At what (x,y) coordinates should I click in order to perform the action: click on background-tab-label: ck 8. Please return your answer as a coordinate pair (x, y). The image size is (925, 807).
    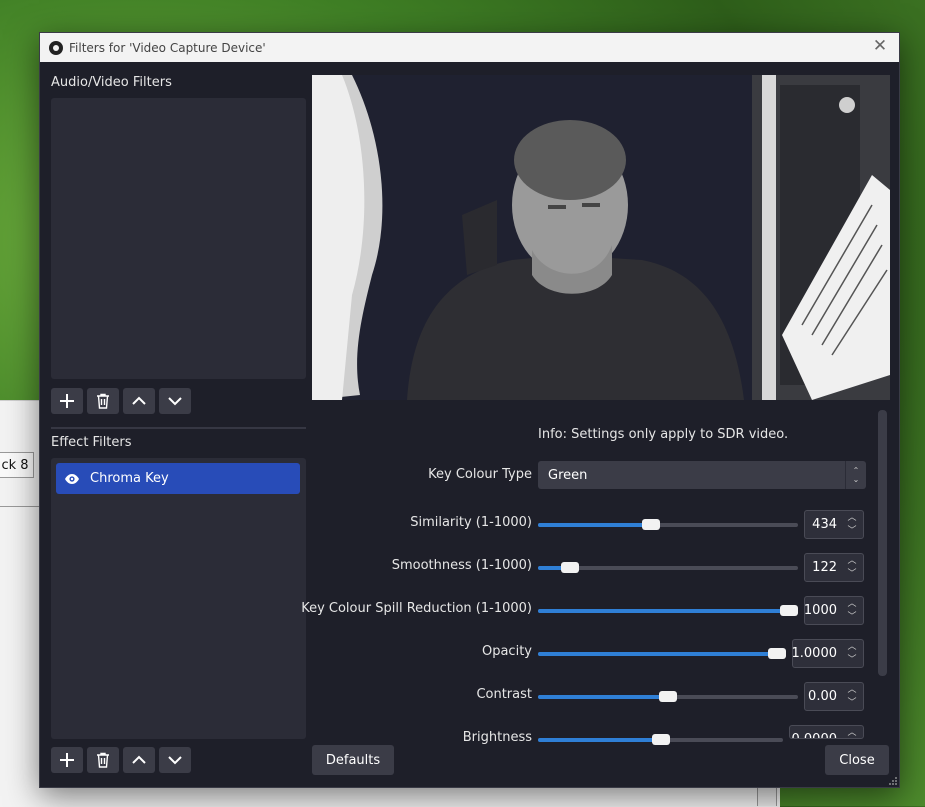
    Looking at the image, I should click on (15, 465).